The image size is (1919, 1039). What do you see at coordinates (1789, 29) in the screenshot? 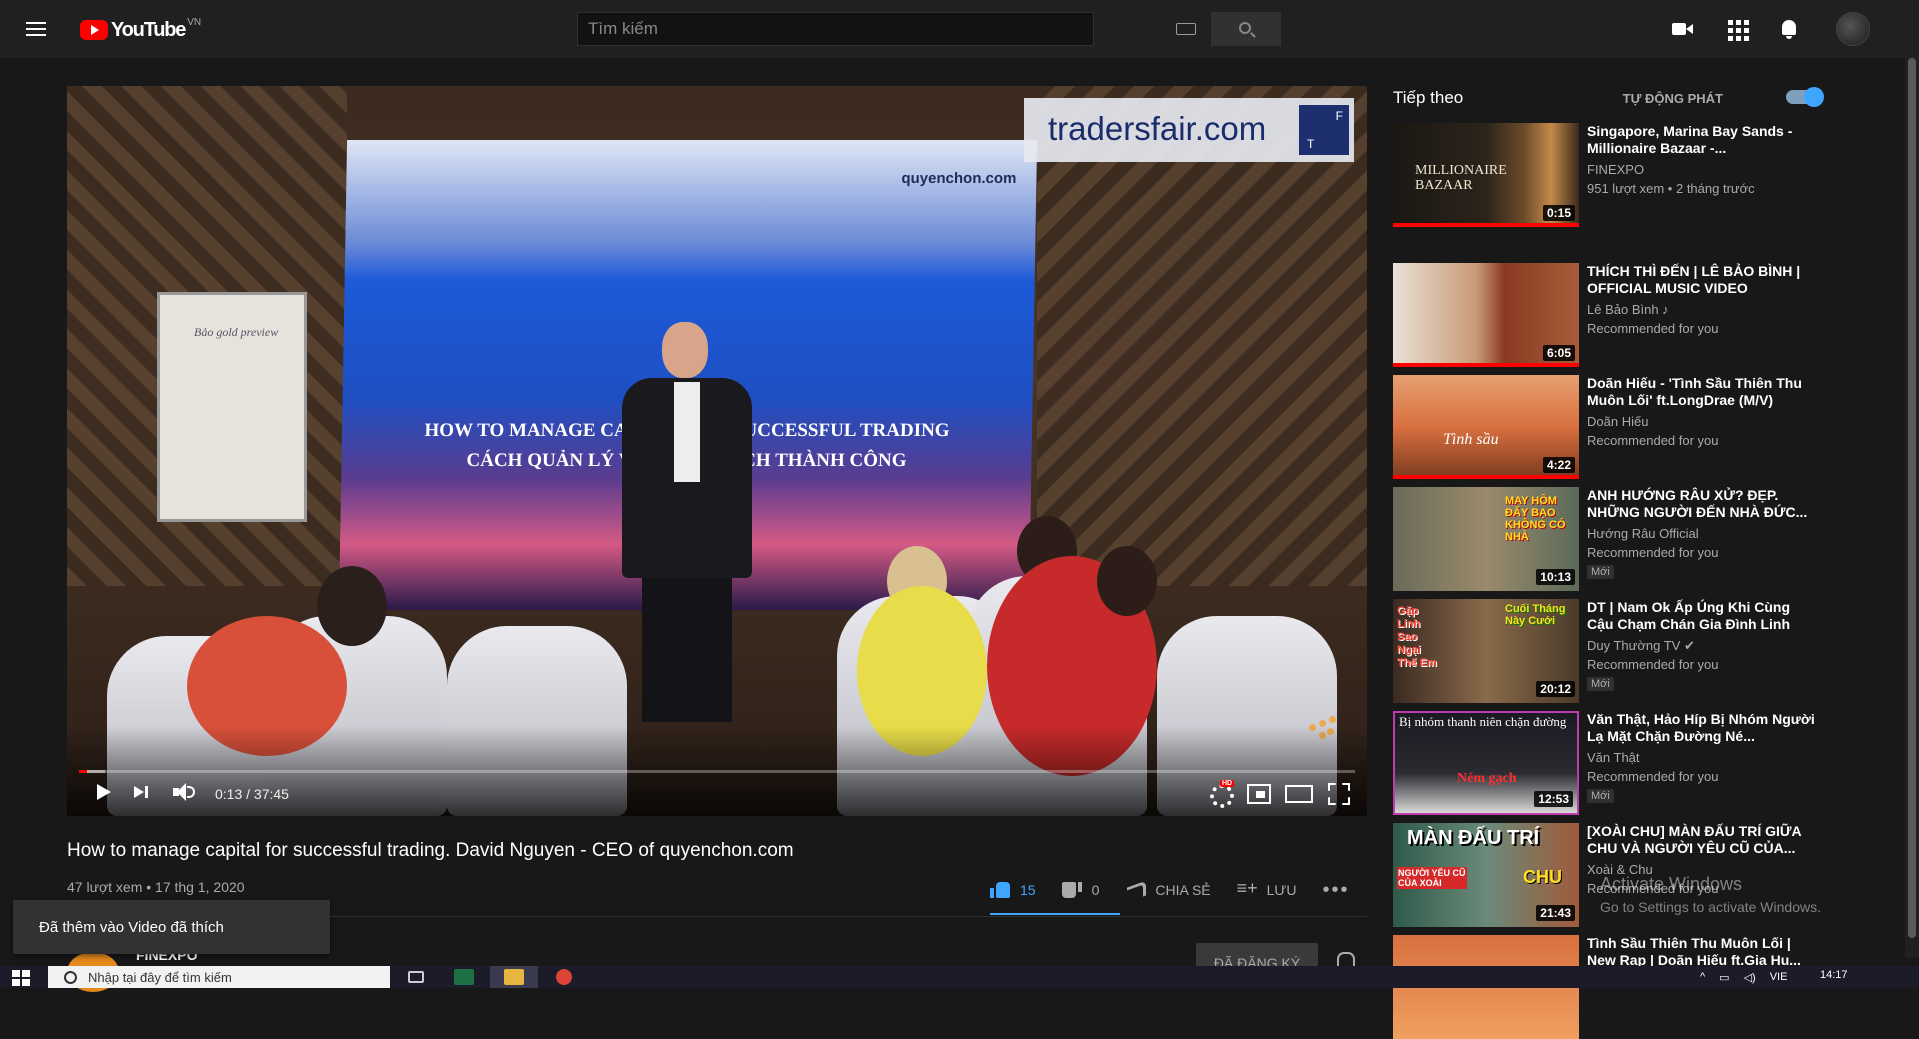
I see `notifications-bell-icon` at bounding box center [1789, 29].